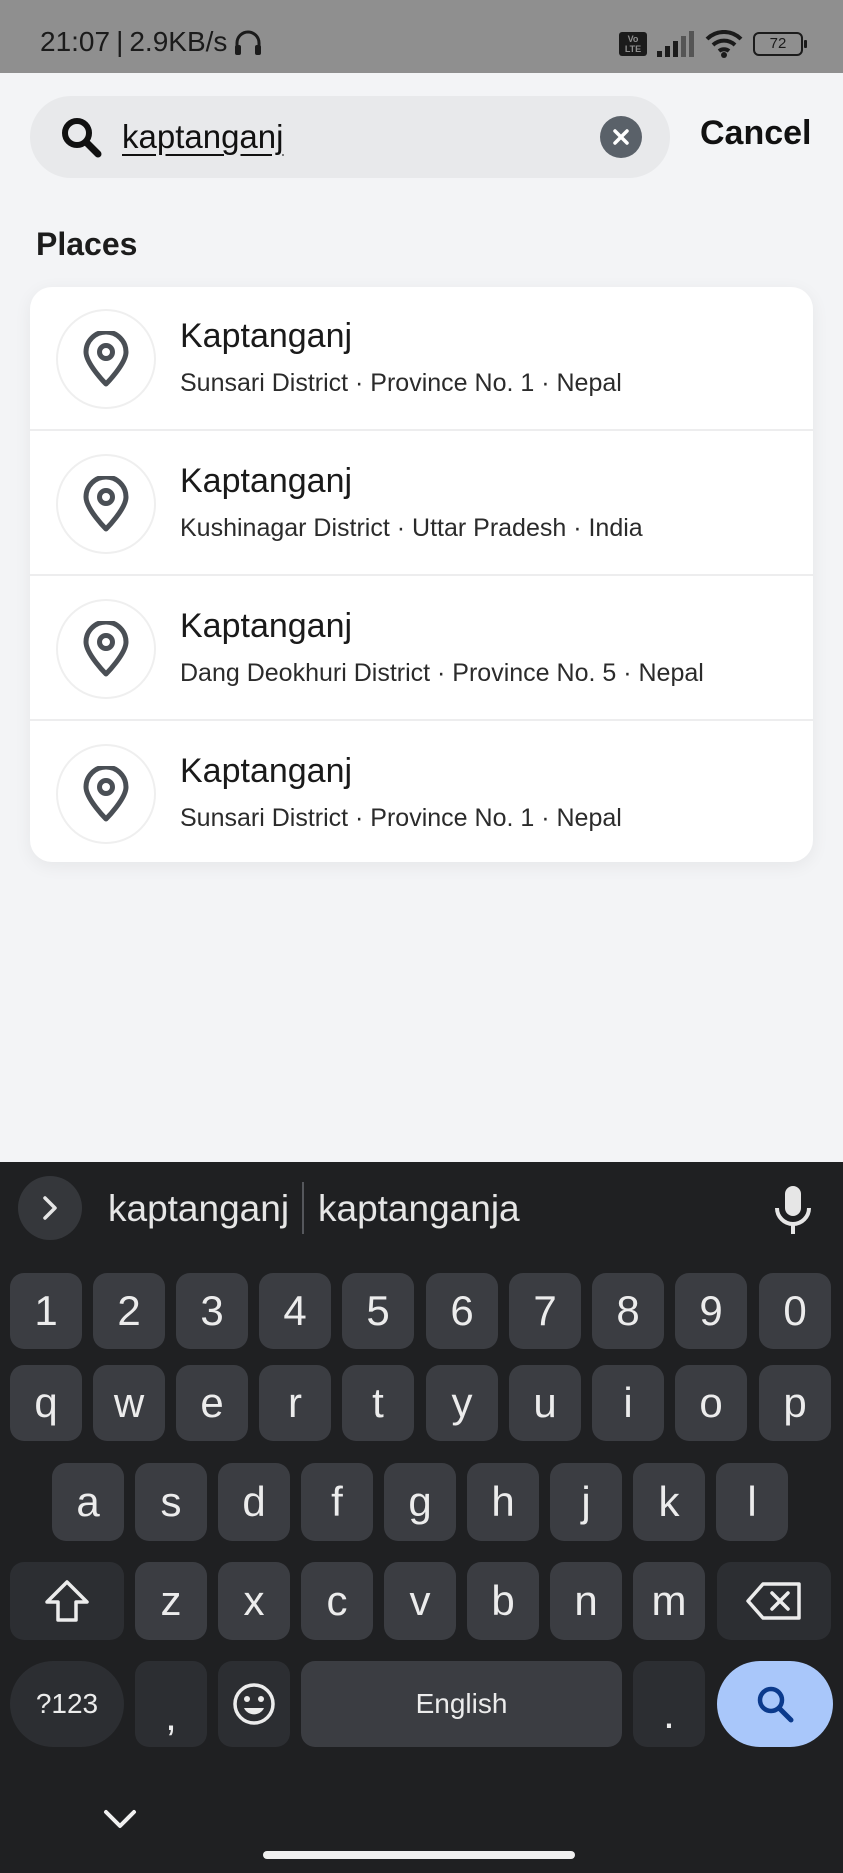 This screenshot has height=1873, width=843. I want to click on search-key, so click(775, 1704).